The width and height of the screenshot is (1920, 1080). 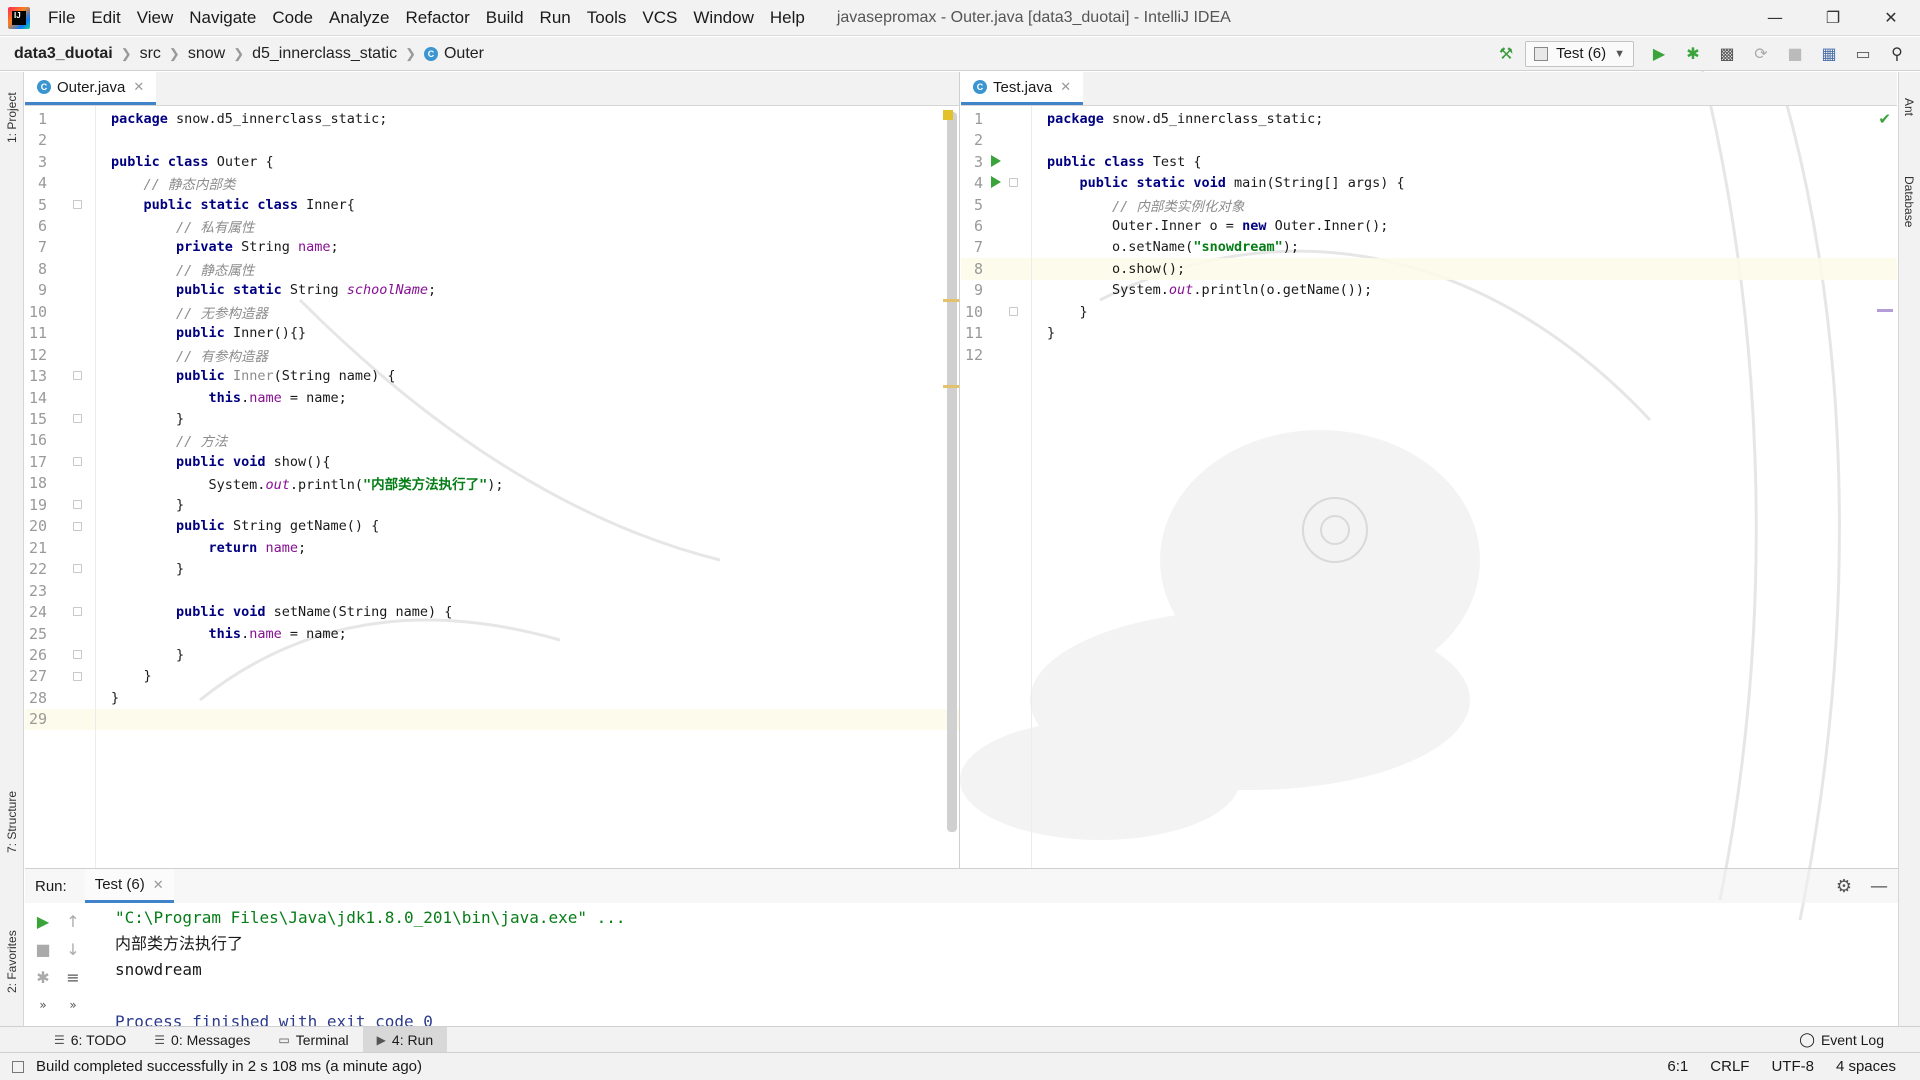 What do you see at coordinates (313, 1040) in the screenshot?
I see `terminal-tab: ▭ Terminal` at bounding box center [313, 1040].